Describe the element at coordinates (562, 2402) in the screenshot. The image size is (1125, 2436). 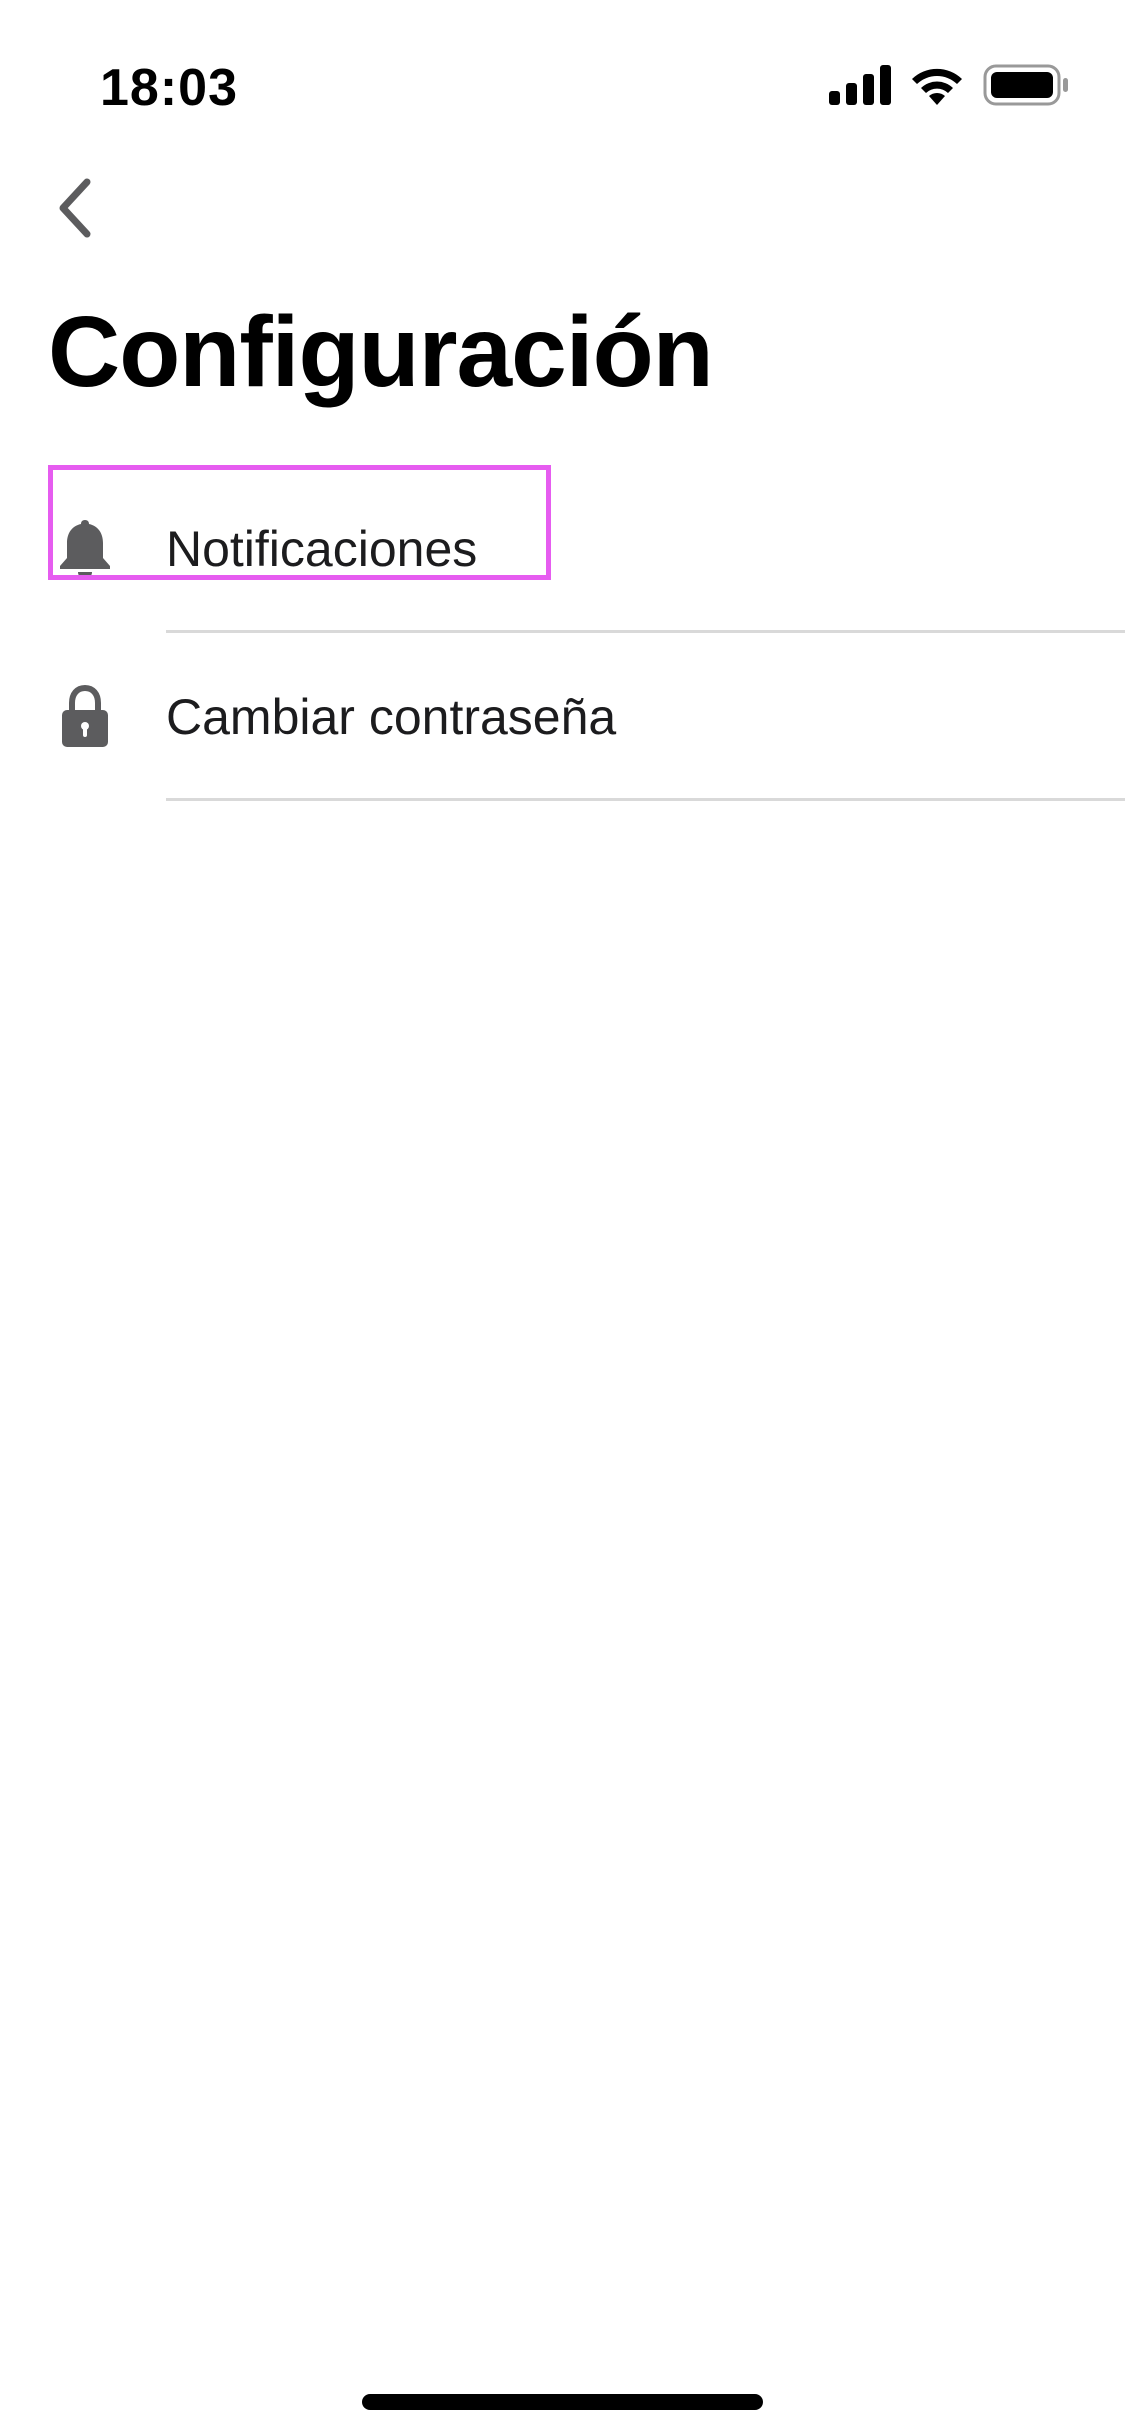
I see `home-indicator` at that location.